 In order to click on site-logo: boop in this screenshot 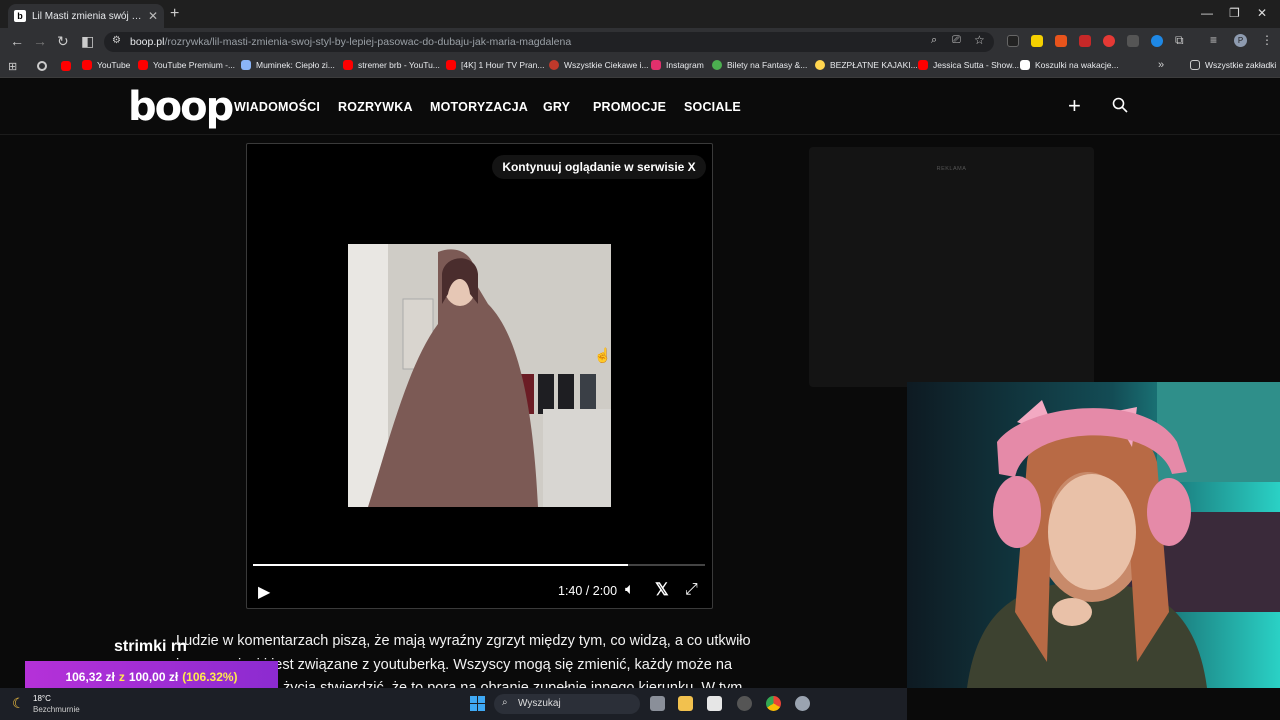, I will do `click(181, 107)`.